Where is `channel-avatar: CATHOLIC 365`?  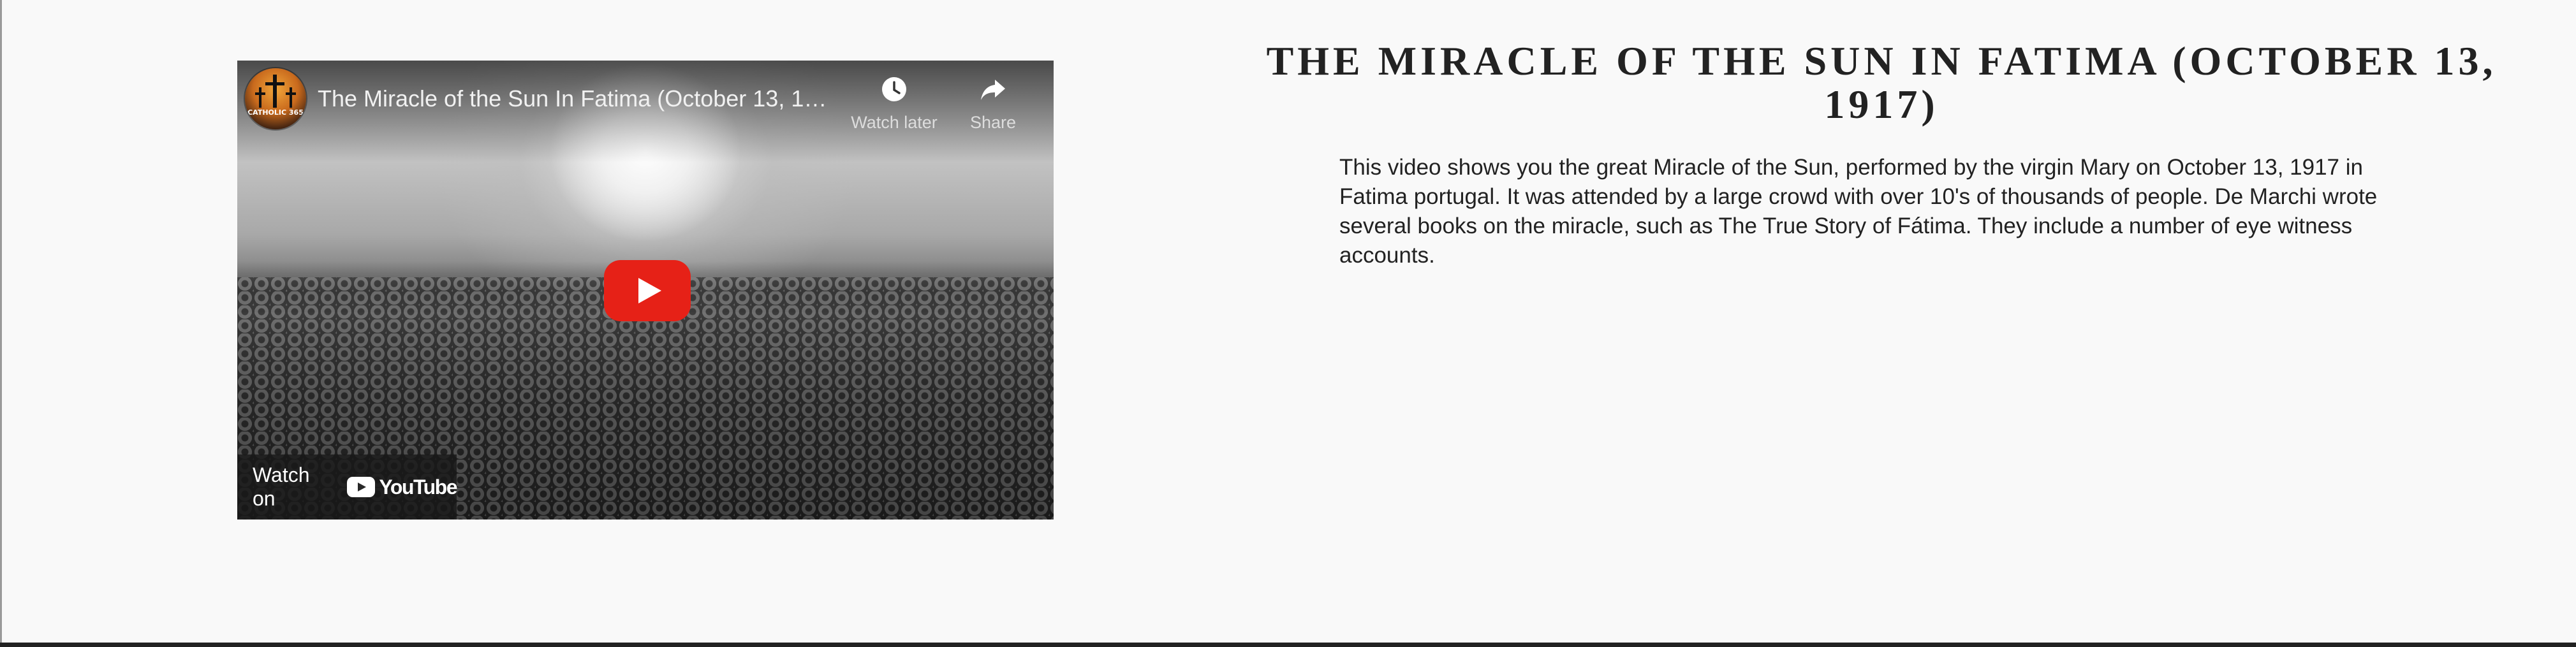
channel-avatar: CATHOLIC 365 is located at coordinates (275, 98).